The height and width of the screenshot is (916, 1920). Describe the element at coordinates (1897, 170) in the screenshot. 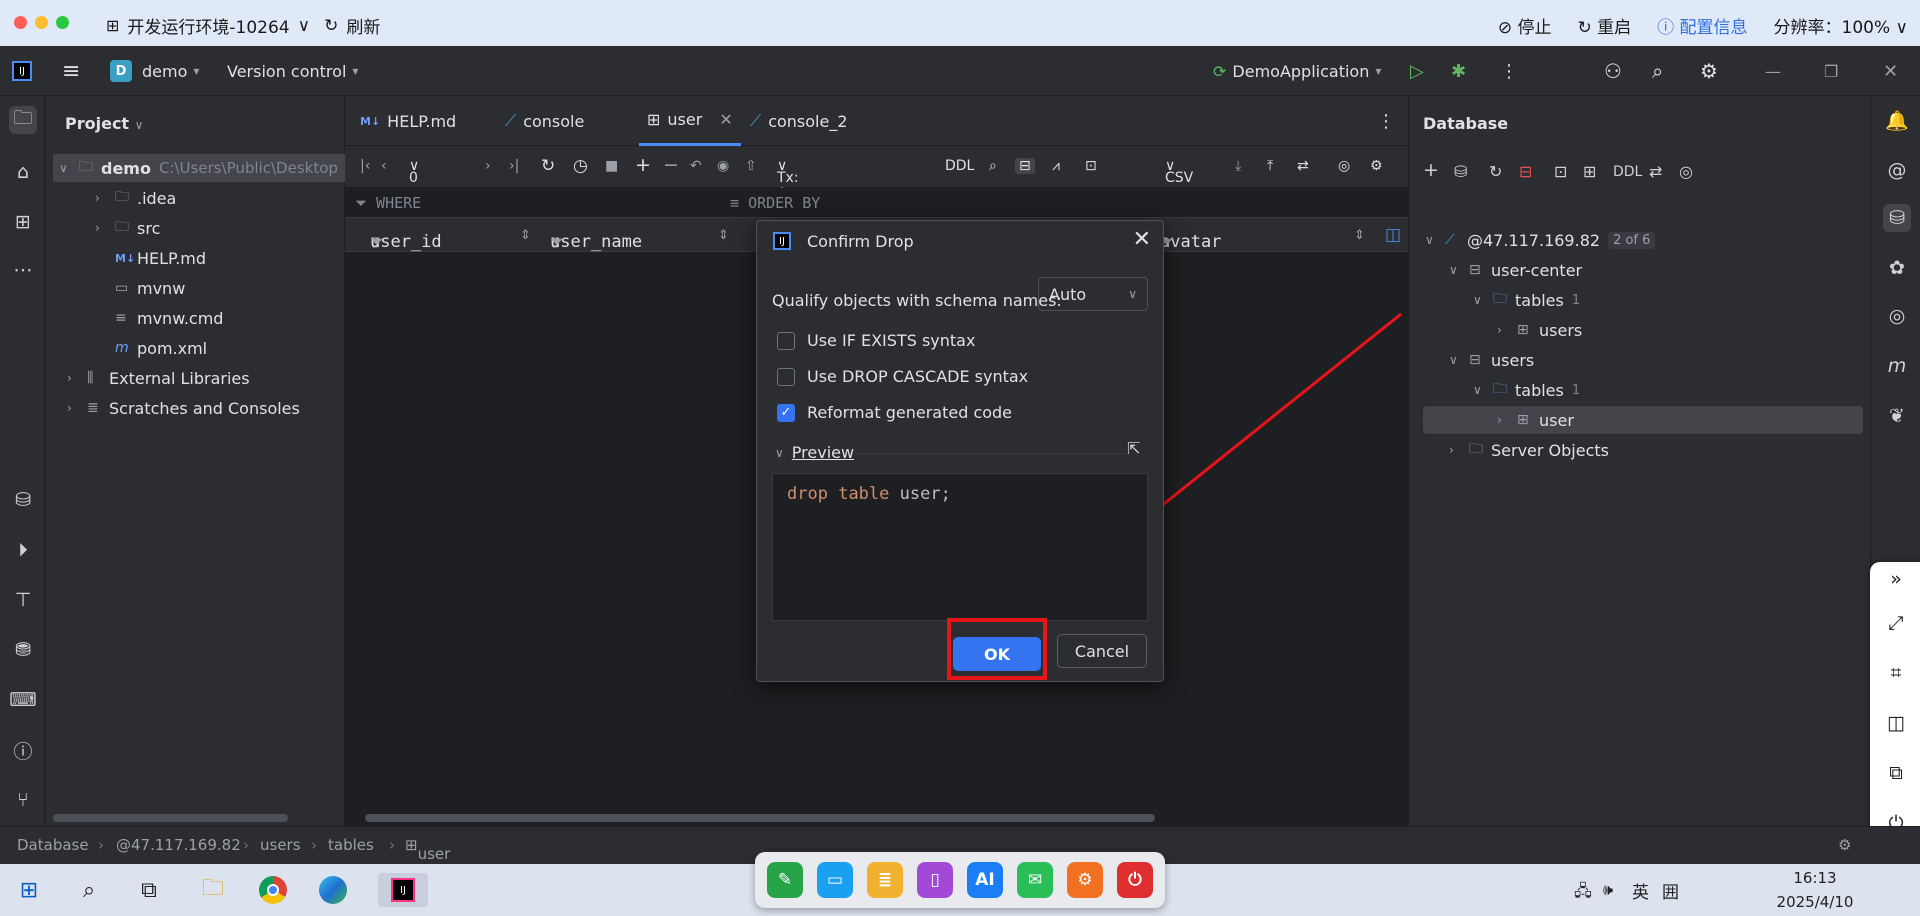

I see `ai-assistant-icon: @` at that location.